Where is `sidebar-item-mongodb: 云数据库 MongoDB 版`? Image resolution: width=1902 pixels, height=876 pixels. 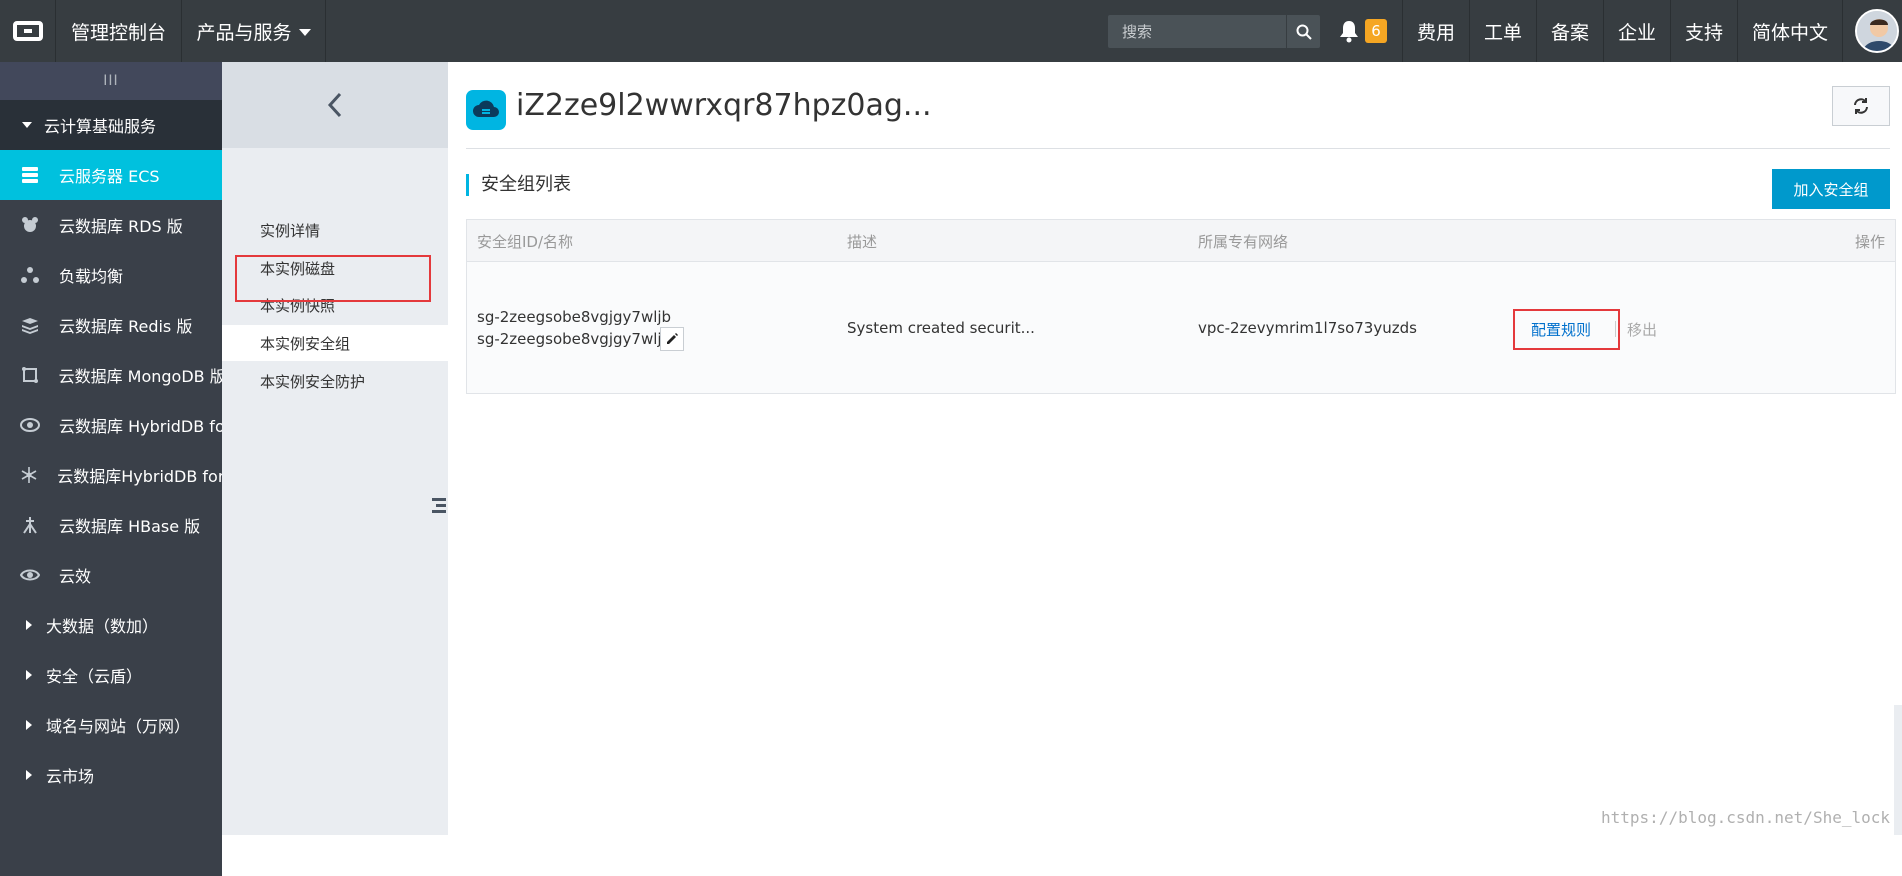
sidebar-item-mongodb: 云数据库 MongoDB 版 is located at coordinates (111, 375).